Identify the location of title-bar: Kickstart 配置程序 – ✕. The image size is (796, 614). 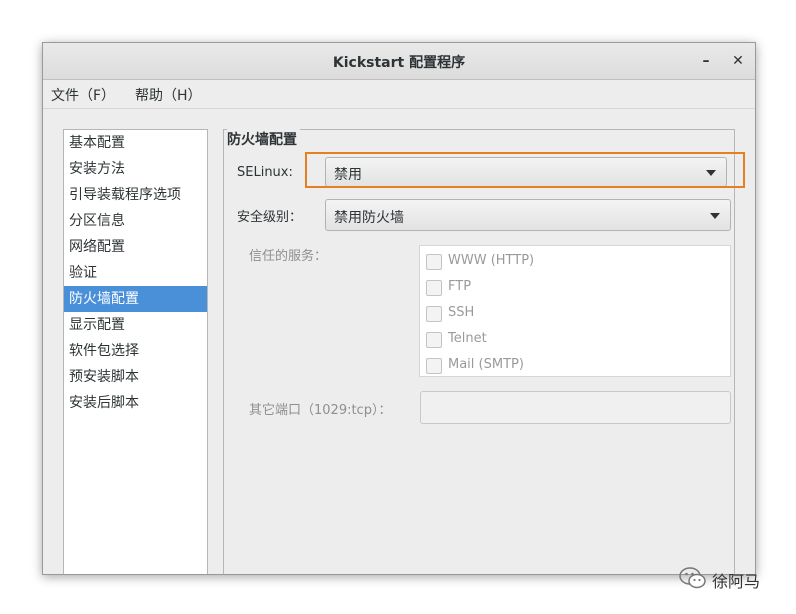
(399, 61).